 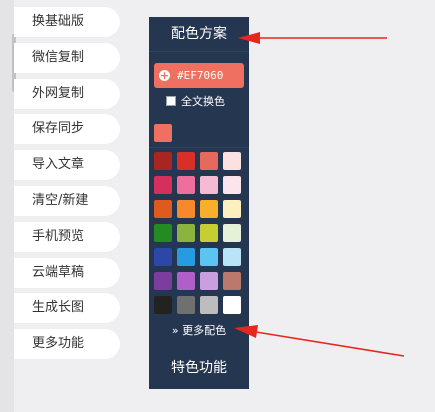 I want to click on arrow-to-panel-title, so click(x=312, y=38).